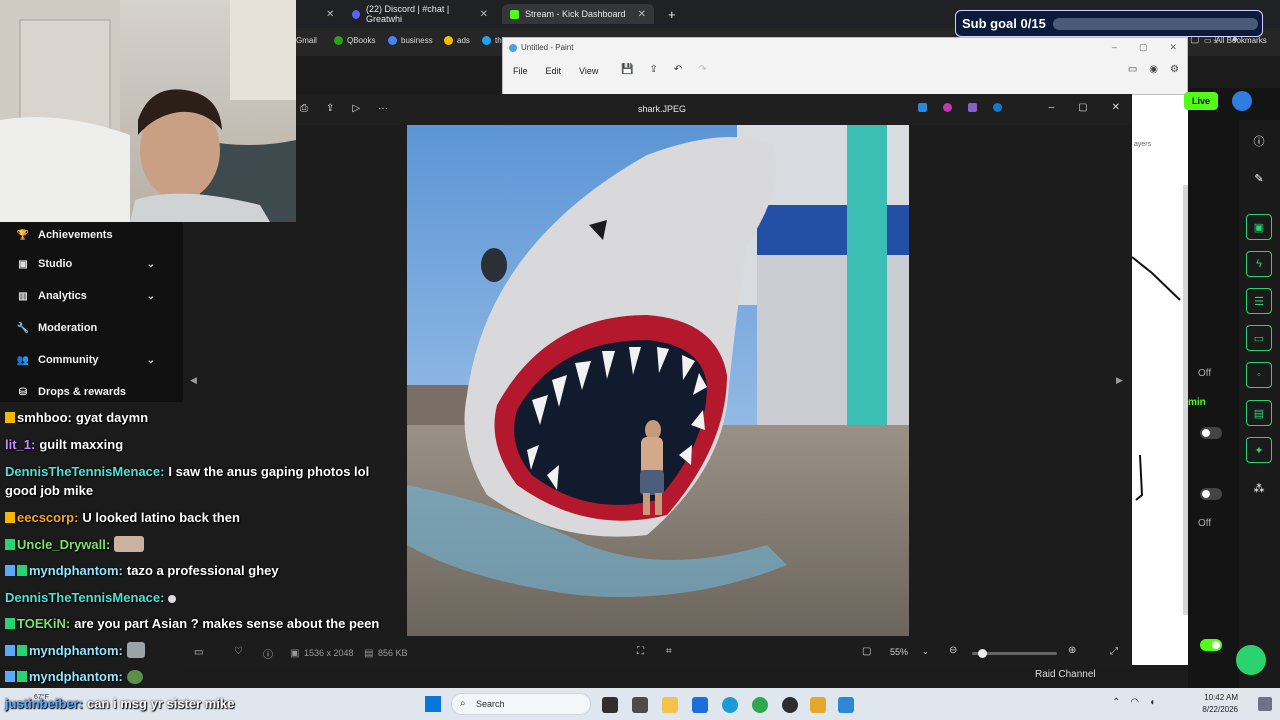 This screenshot has width=1280, height=720. Describe the element at coordinates (1259, 301) in the screenshot. I see `list-icon: ☰` at that location.